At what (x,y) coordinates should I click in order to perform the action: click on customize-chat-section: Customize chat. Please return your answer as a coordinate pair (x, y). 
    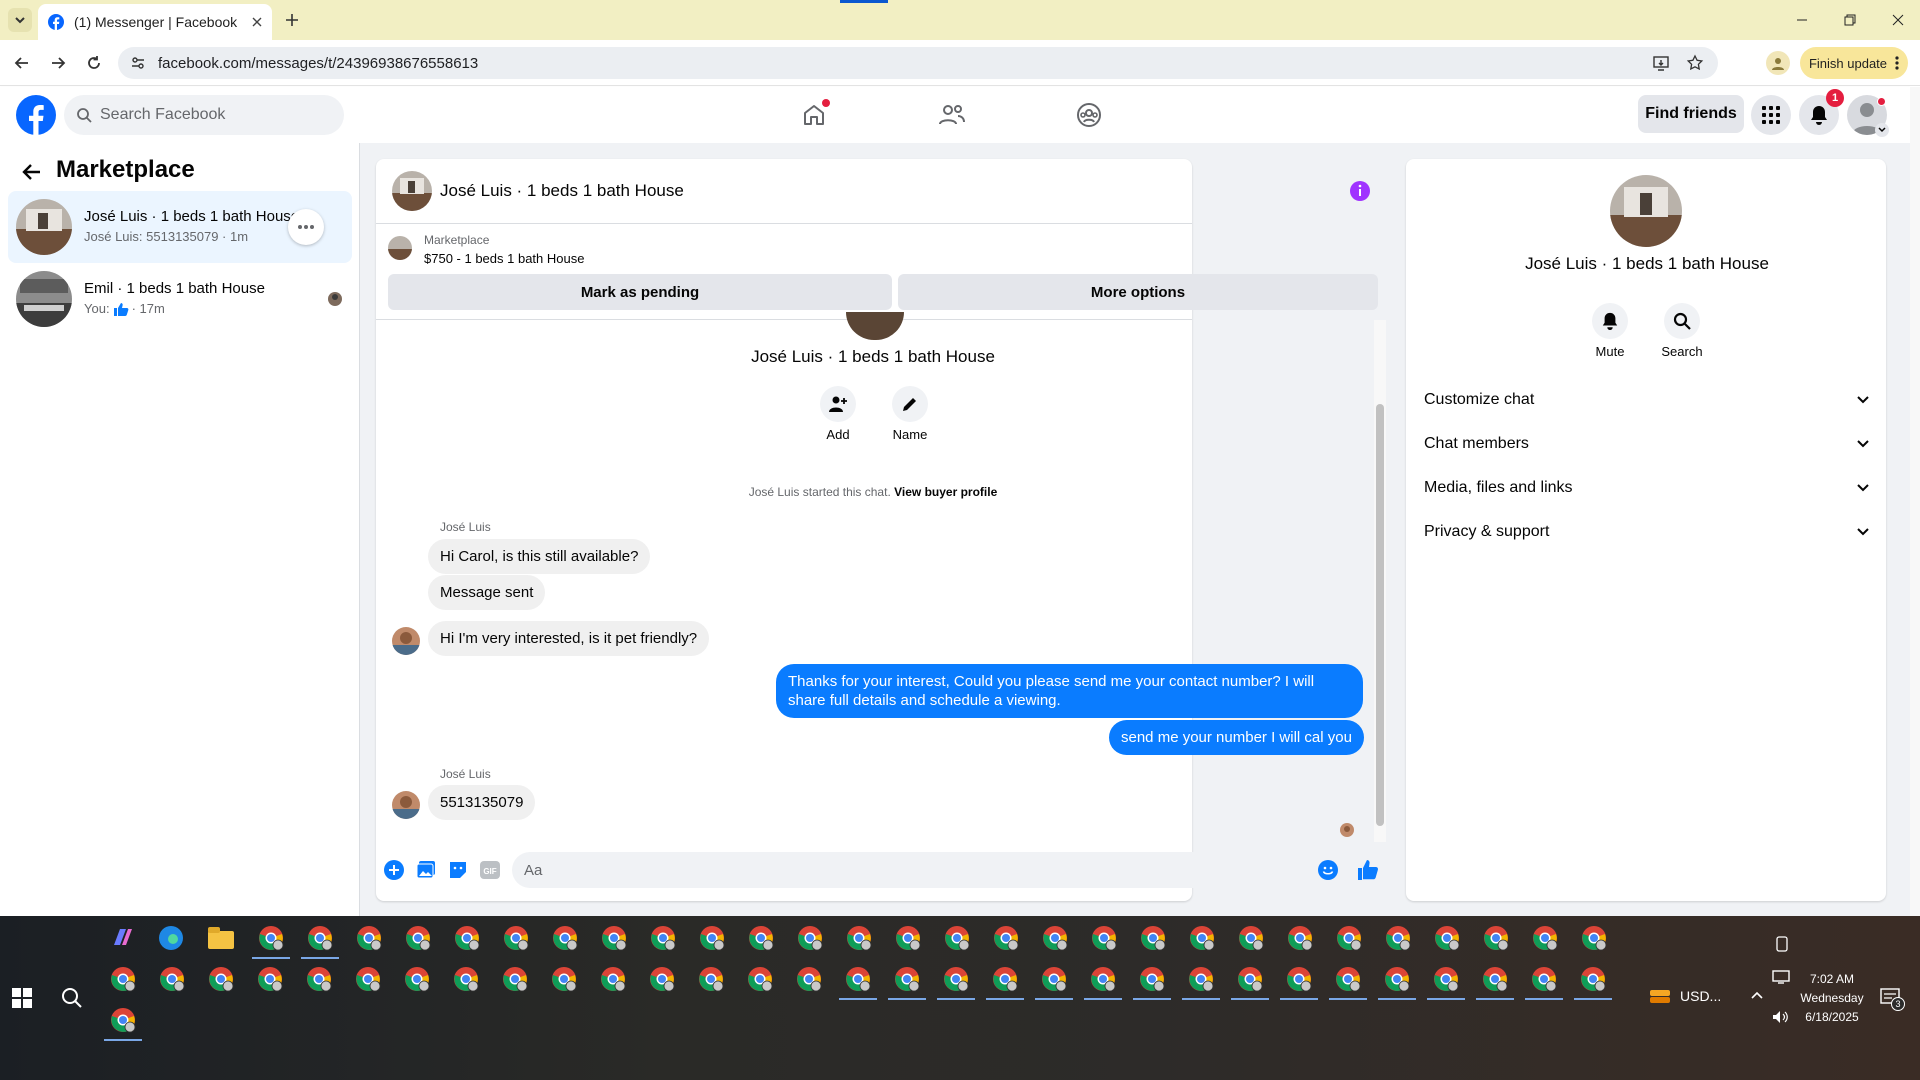
    Looking at the image, I should click on (1647, 400).